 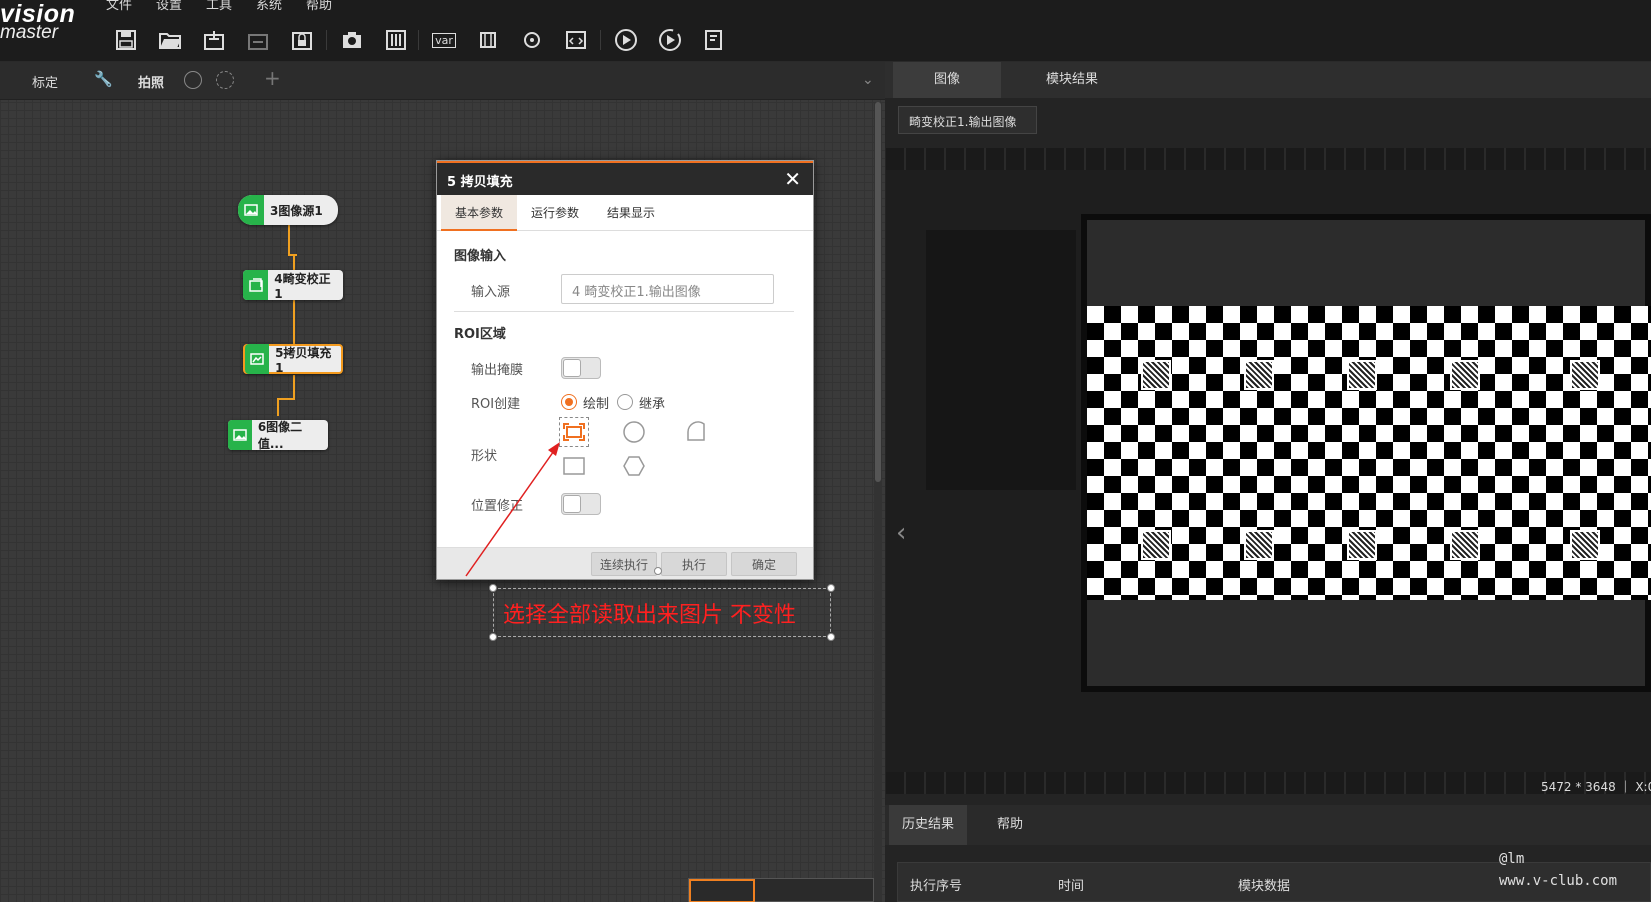 What do you see at coordinates (576, 40) in the screenshot?
I see `script-icon` at bounding box center [576, 40].